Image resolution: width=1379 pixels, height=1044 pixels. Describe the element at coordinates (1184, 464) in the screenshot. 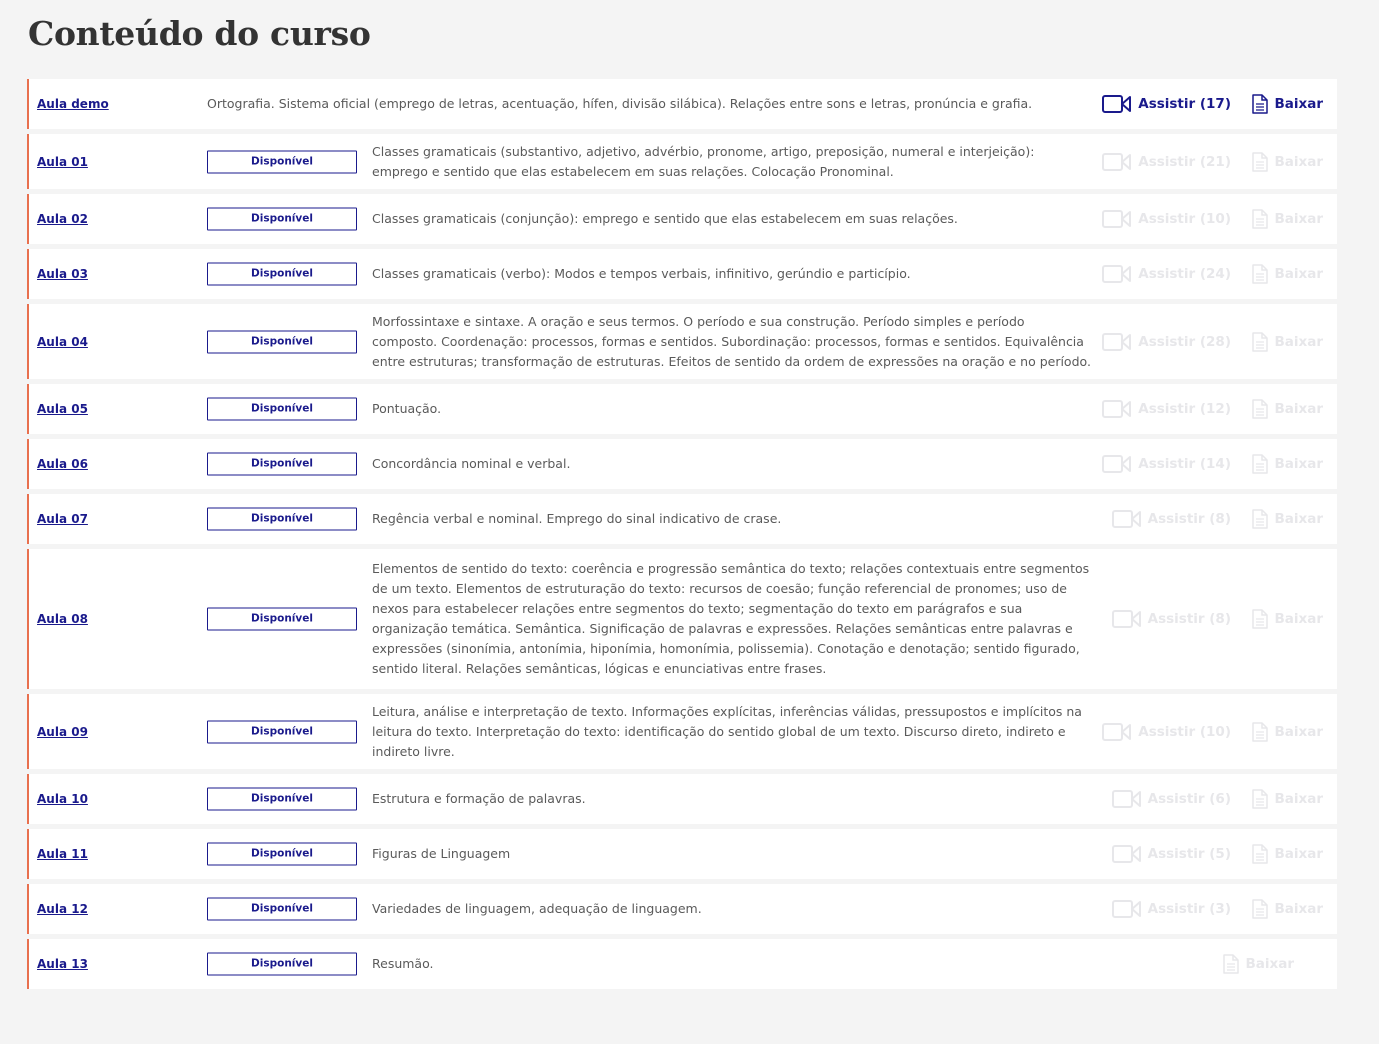

I see `watch-label: Assistir (14)` at that location.